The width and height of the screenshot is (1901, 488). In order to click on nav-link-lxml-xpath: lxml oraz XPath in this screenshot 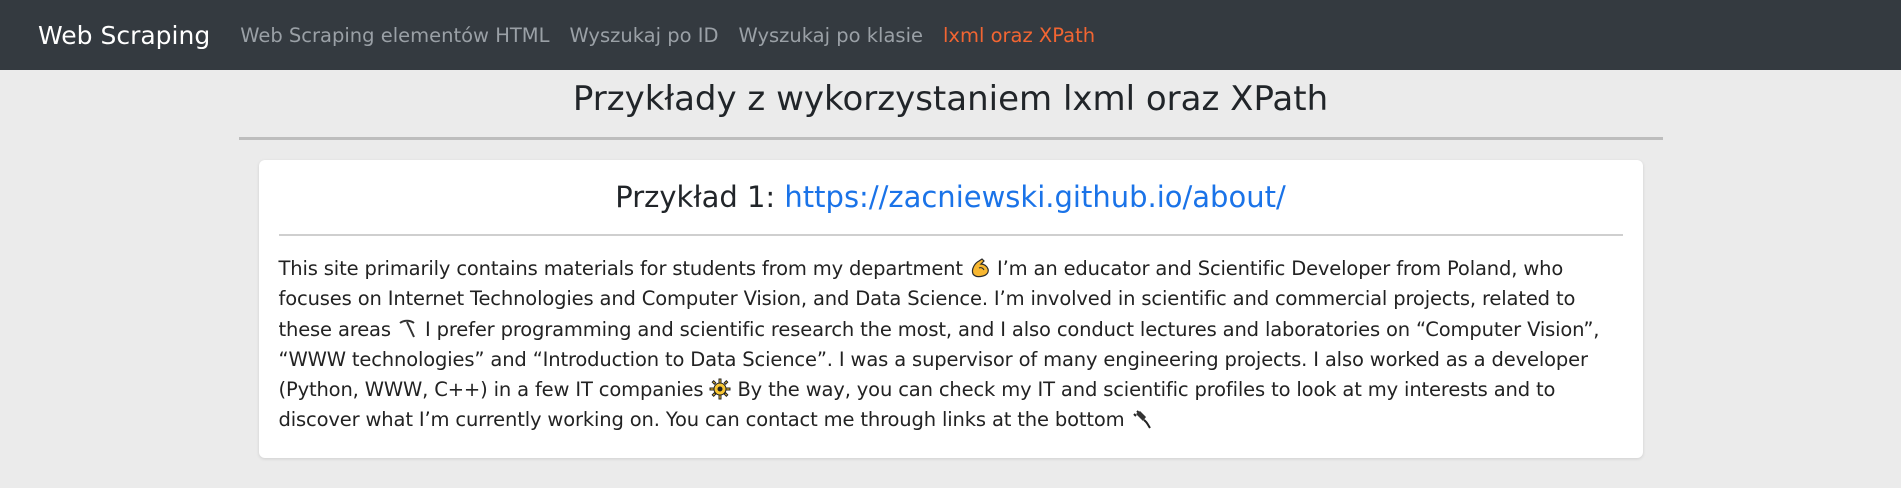, I will do `click(1019, 35)`.